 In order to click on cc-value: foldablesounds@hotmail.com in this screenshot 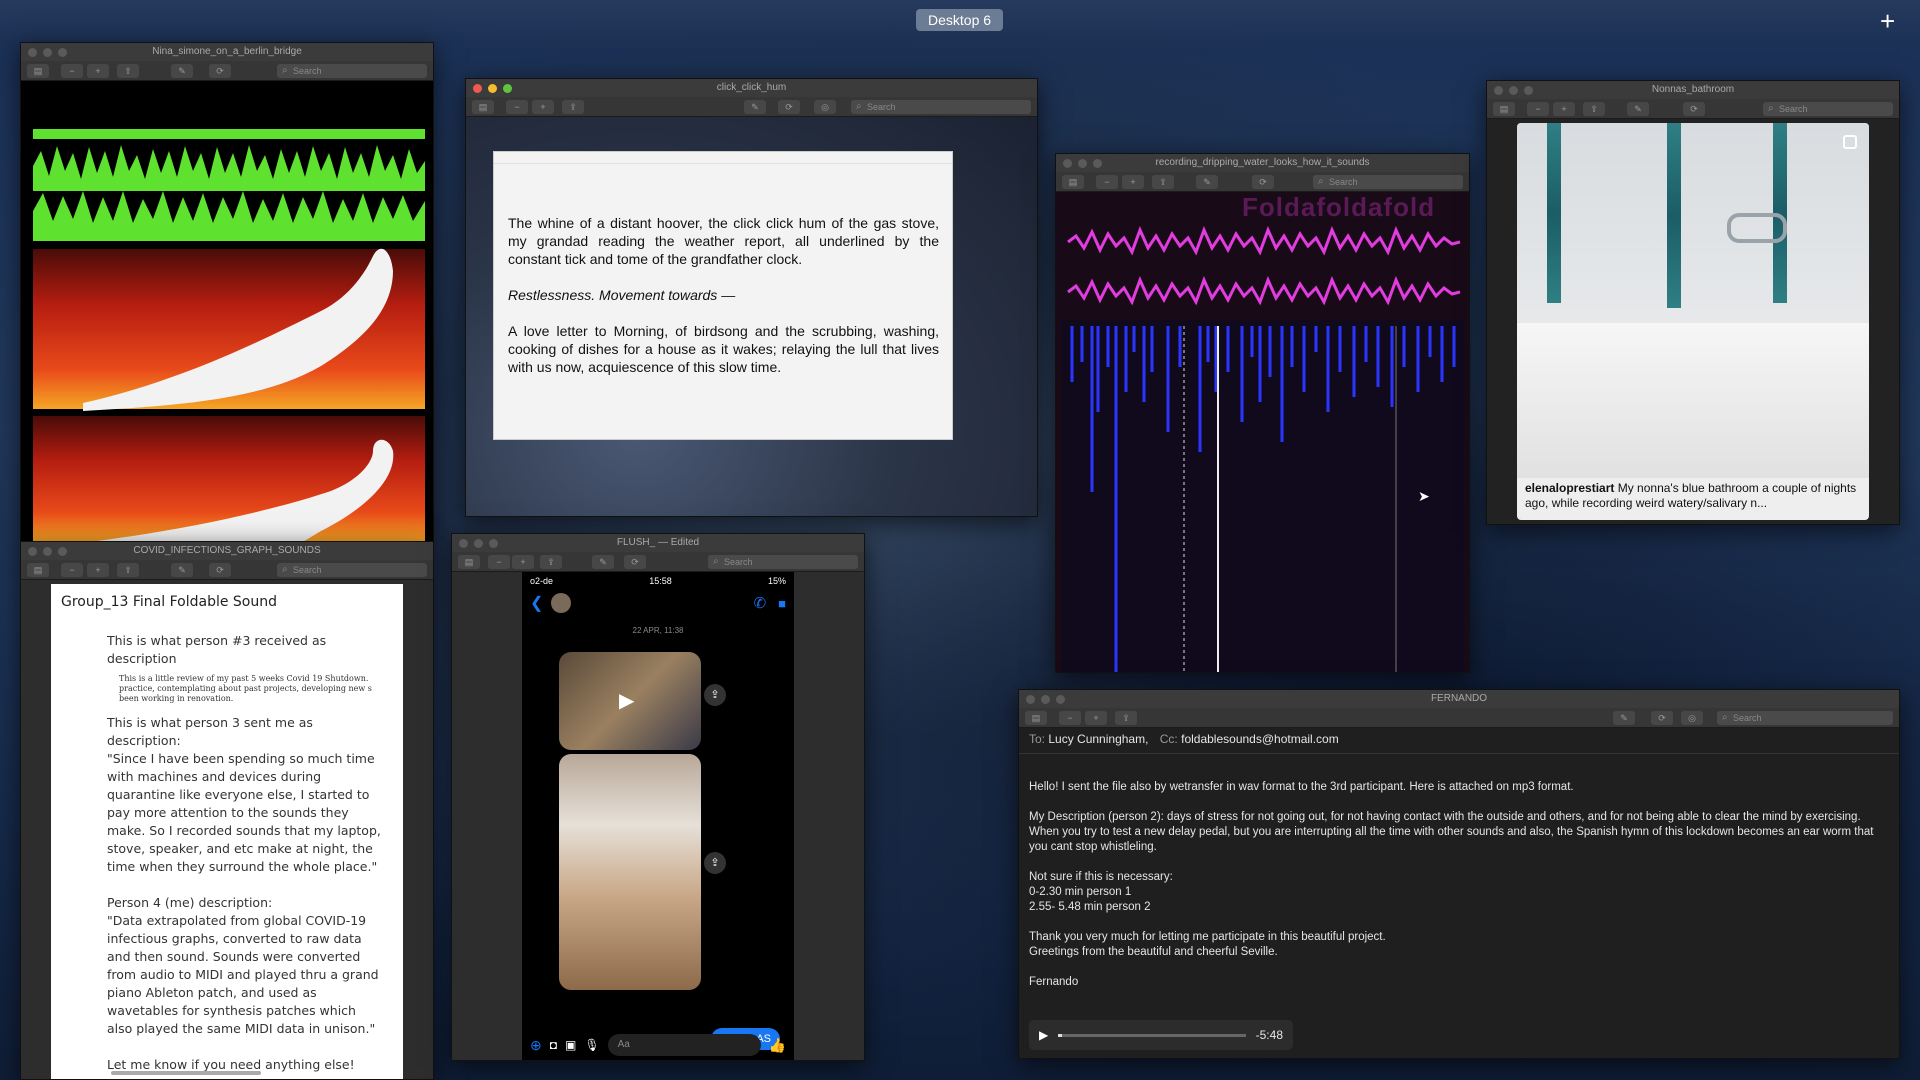, I will do `click(1260, 739)`.